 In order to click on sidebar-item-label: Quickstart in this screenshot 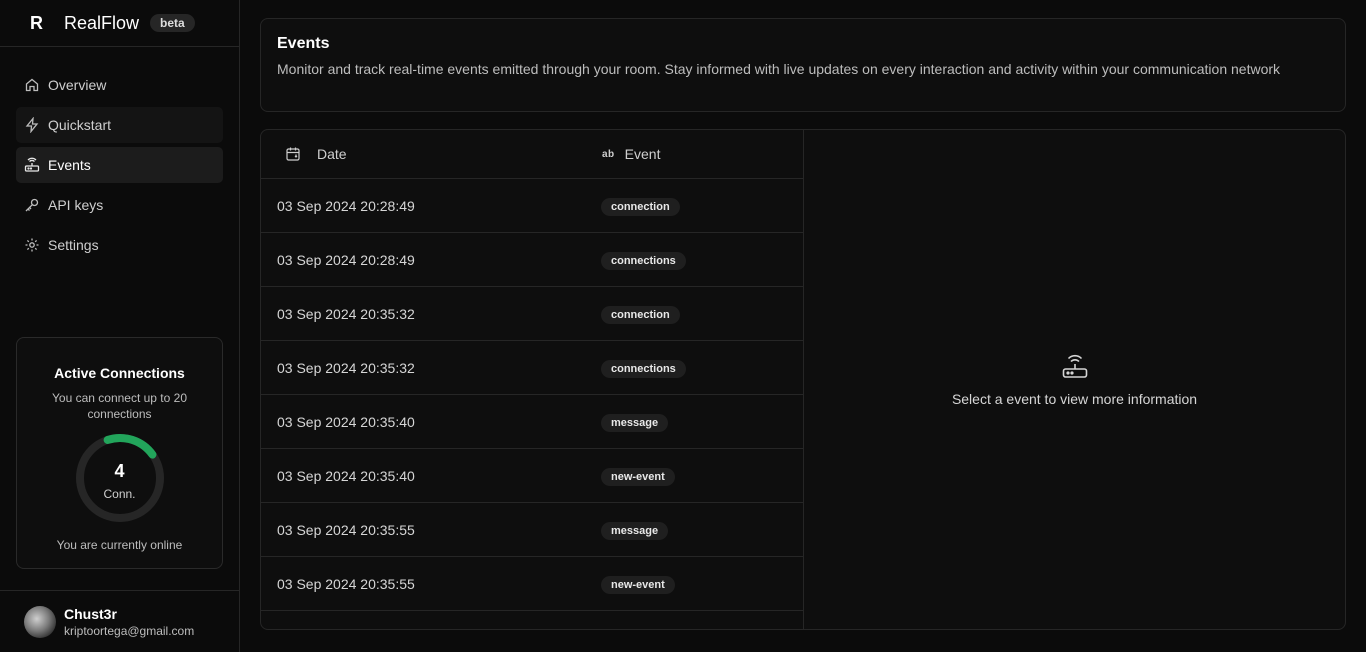, I will do `click(80, 125)`.